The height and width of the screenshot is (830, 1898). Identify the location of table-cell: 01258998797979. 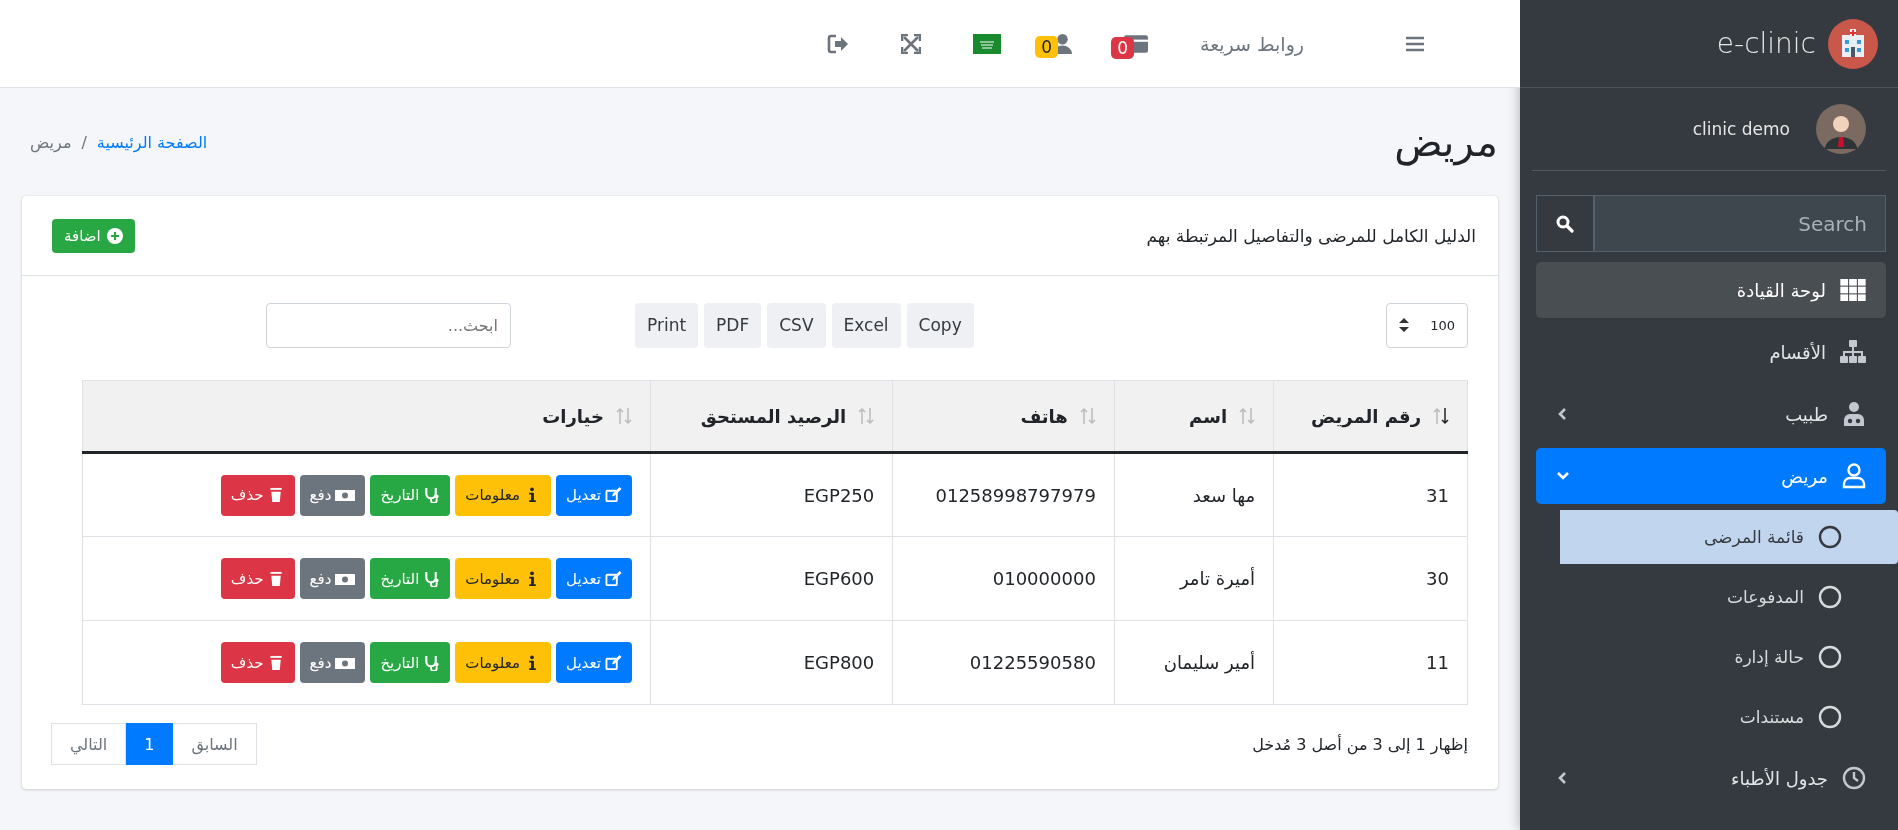
(1003, 494).